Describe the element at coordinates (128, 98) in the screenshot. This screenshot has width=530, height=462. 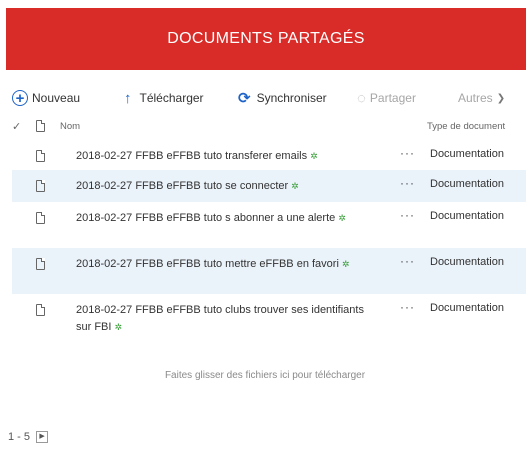
I see `upload-icon: ↑` at that location.